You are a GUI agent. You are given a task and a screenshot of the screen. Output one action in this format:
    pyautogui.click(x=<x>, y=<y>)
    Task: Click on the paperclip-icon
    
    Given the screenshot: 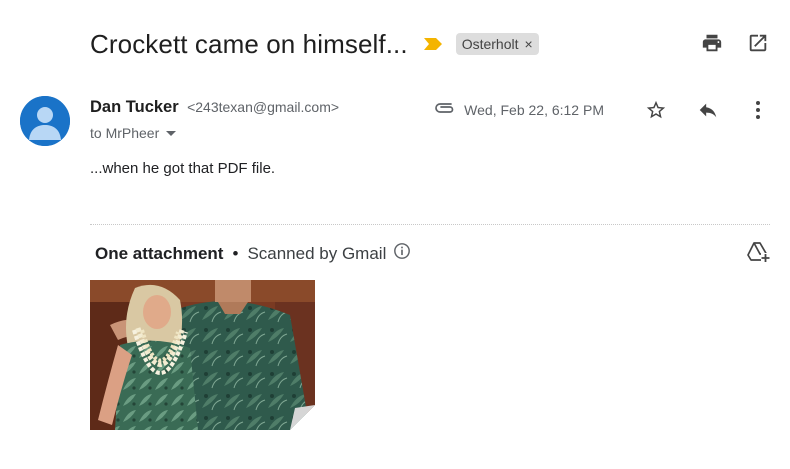 What is the action you would take?
    pyautogui.click(x=445, y=110)
    